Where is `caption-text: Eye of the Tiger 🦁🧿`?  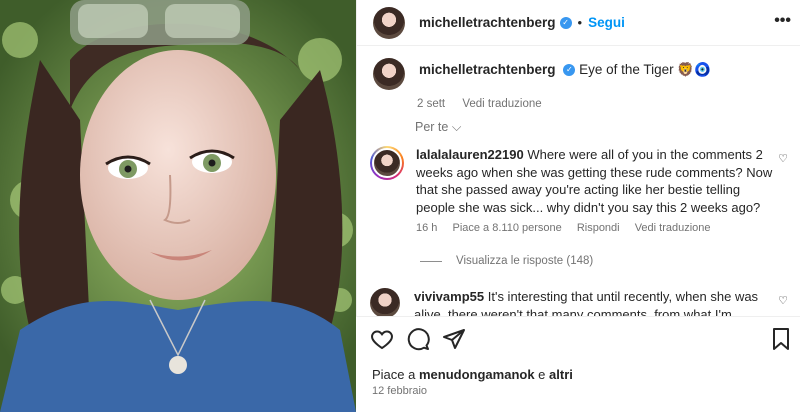 caption-text: Eye of the Tiger 🦁🧿 is located at coordinates (645, 69).